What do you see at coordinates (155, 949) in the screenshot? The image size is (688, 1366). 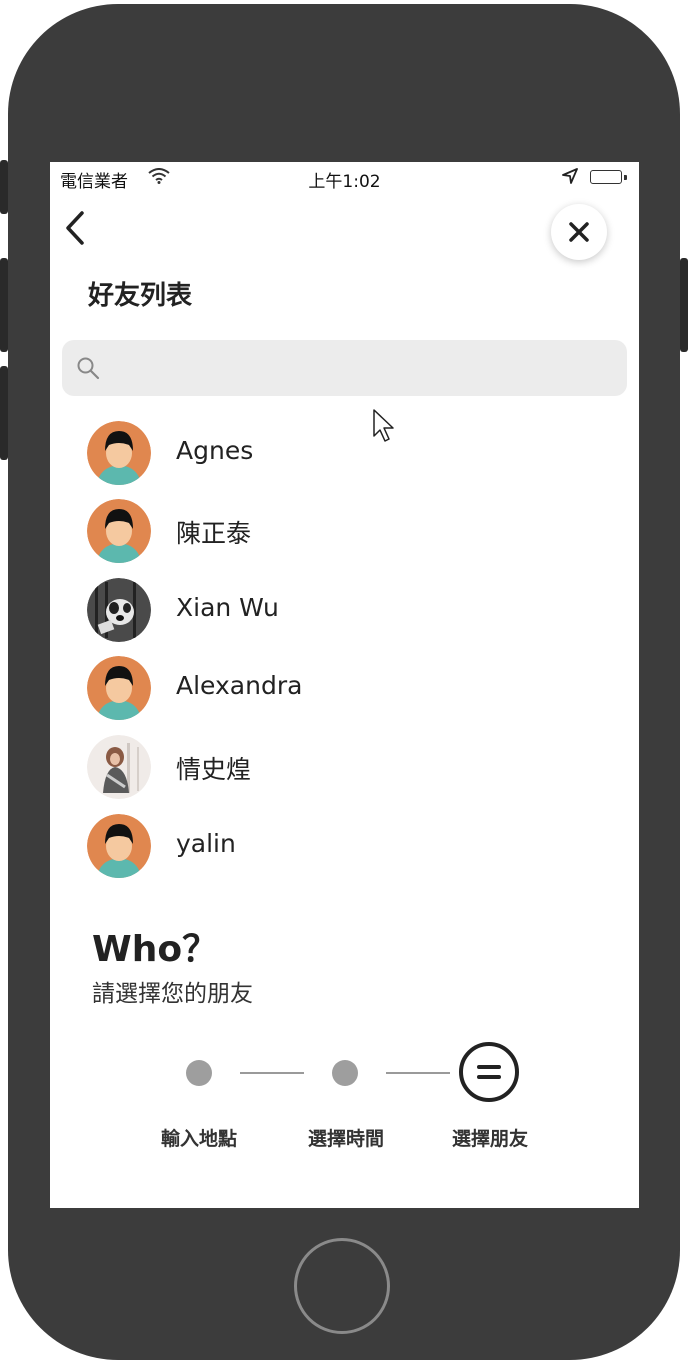 I see `prompt-heading: Who？` at bounding box center [155, 949].